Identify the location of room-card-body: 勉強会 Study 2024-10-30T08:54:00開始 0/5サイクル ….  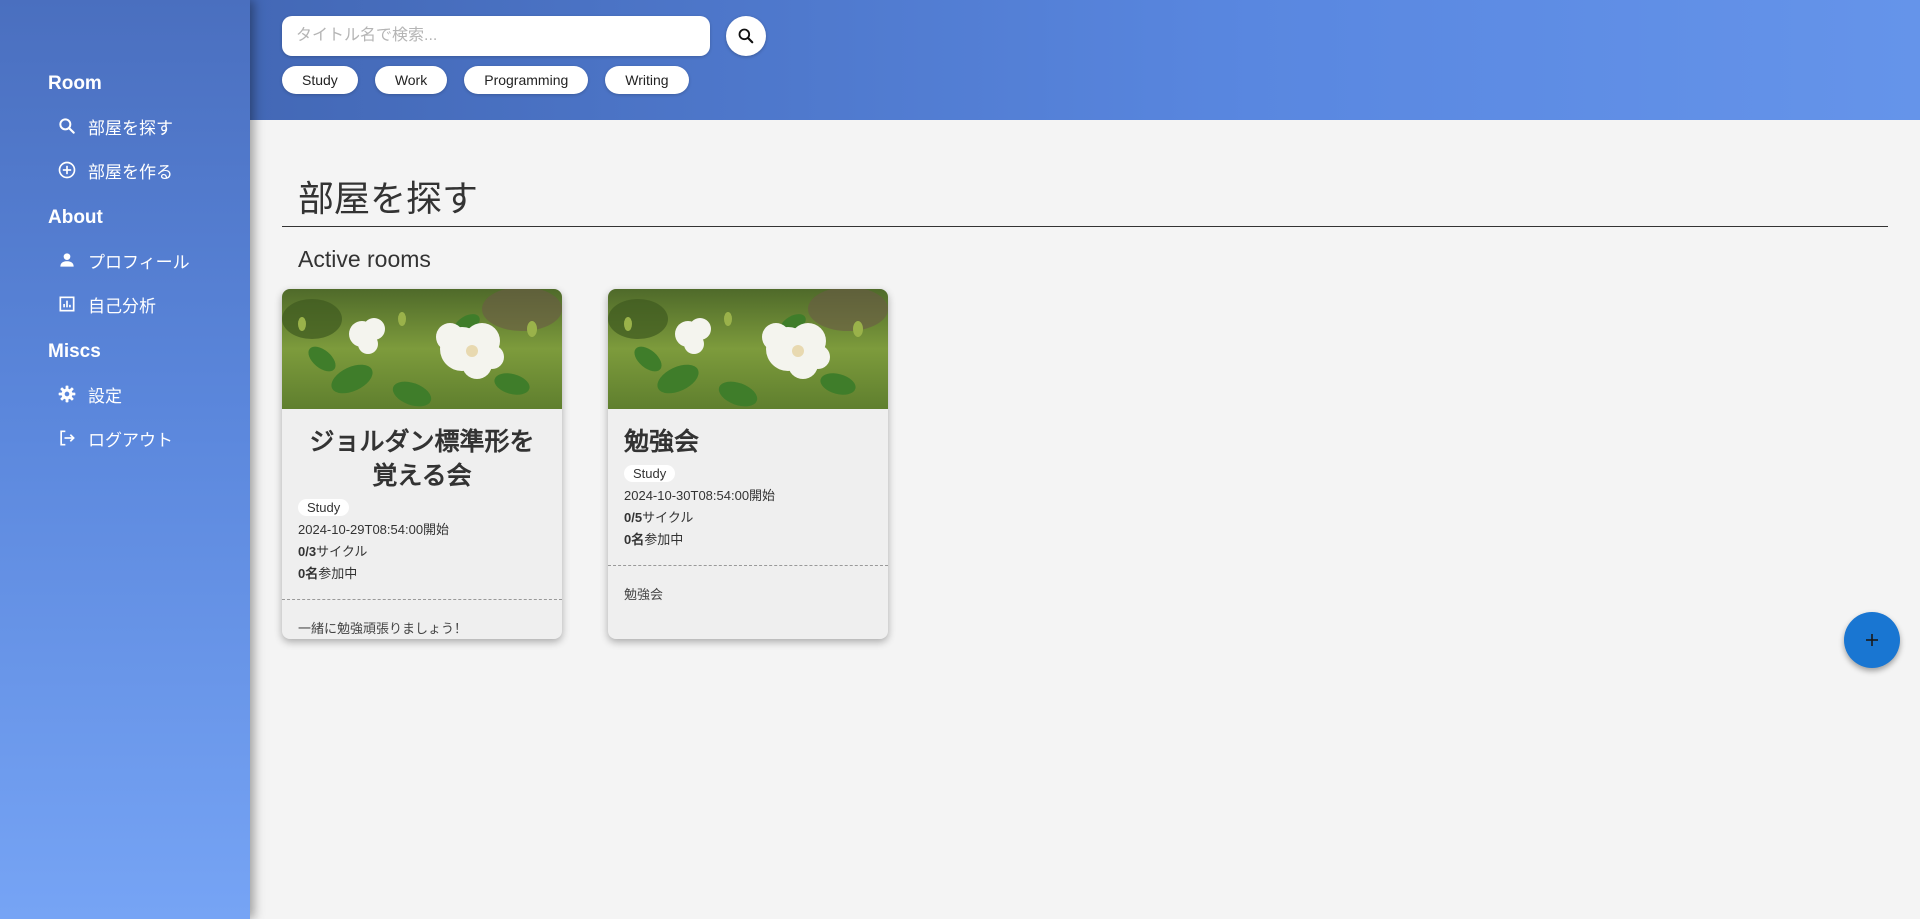
(748, 480).